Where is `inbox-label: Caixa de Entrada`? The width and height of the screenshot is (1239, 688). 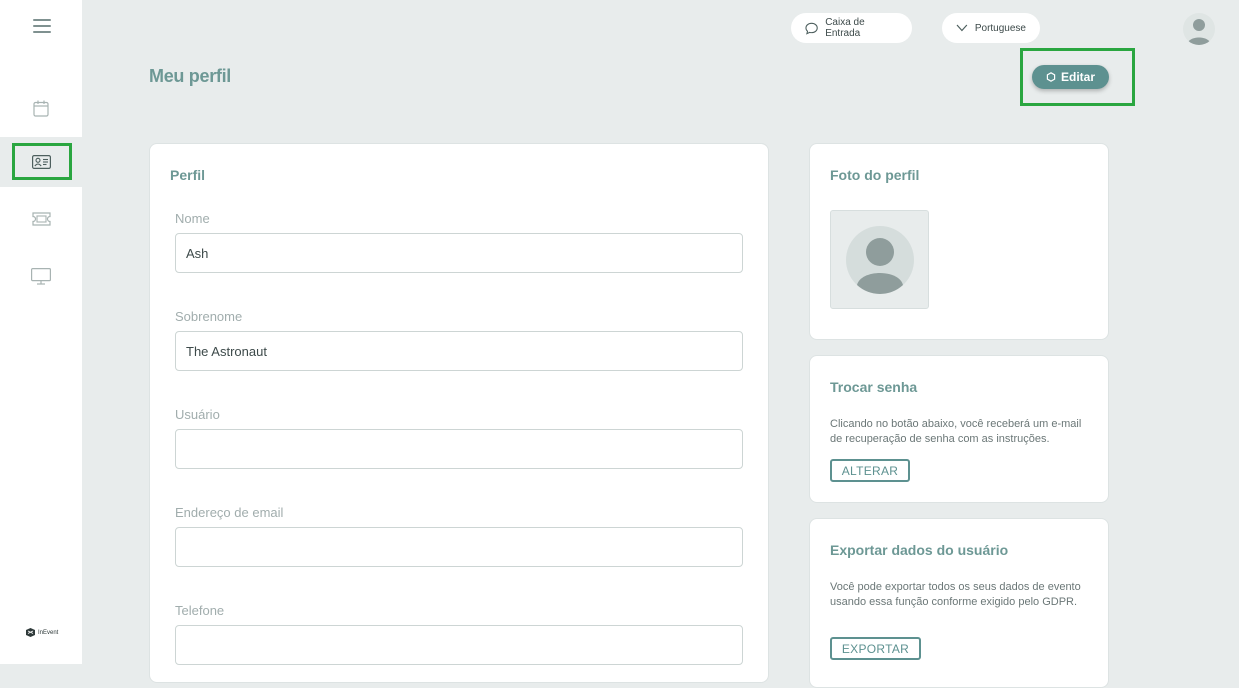
inbox-label: Caixa de Entrada is located at coordinates (845, 28).